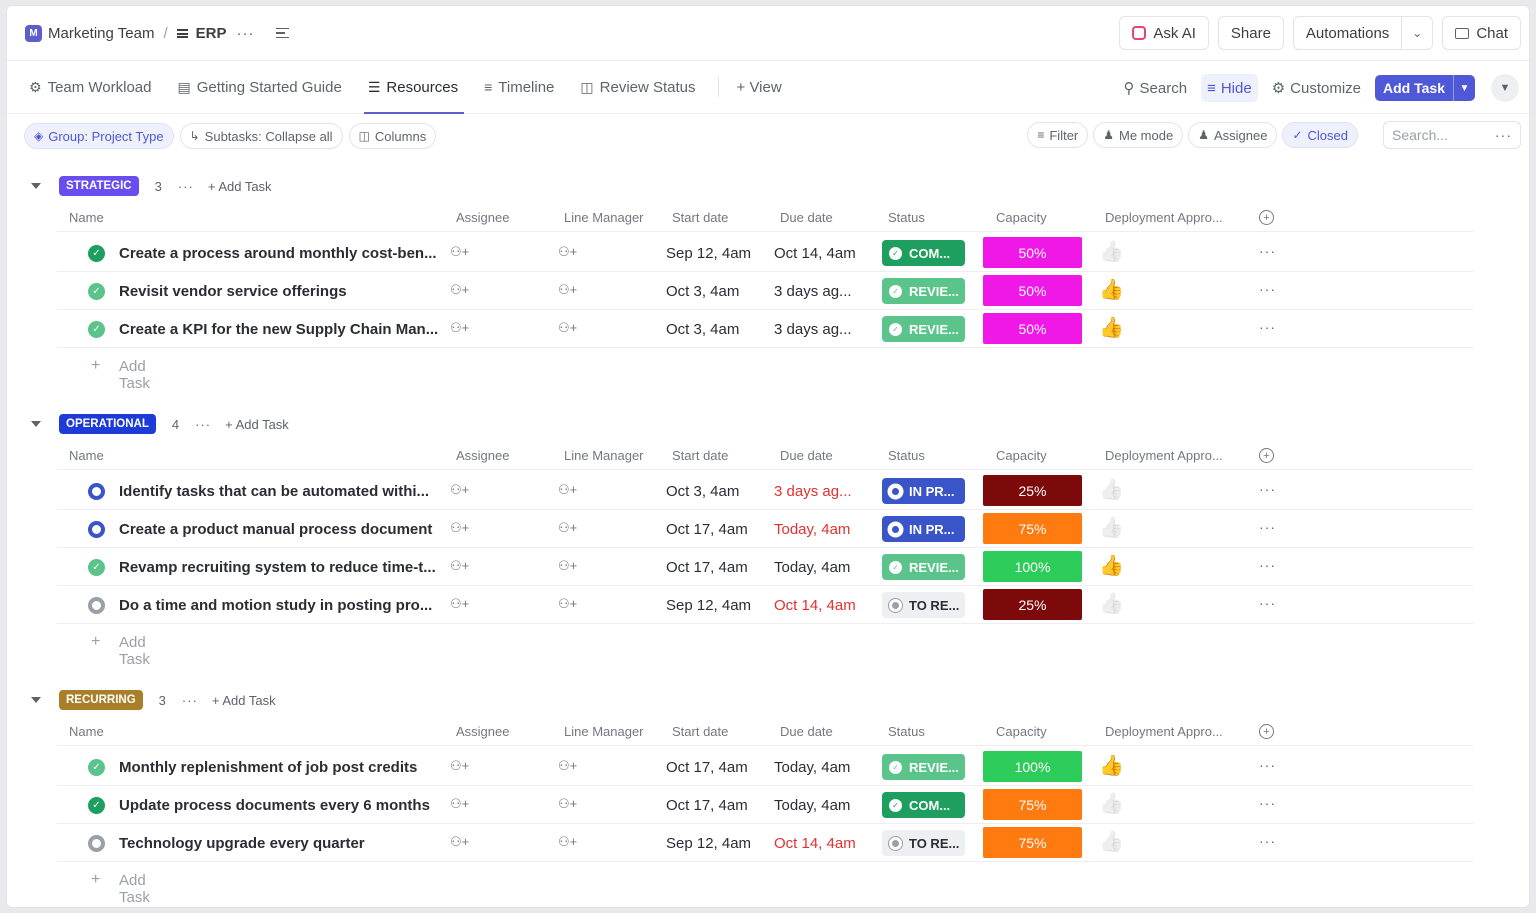  What do you see at coordinates (414, 87) in the screenshot?
I see `tab-resources: ☰ Resources` at bounding box center [414, 87].